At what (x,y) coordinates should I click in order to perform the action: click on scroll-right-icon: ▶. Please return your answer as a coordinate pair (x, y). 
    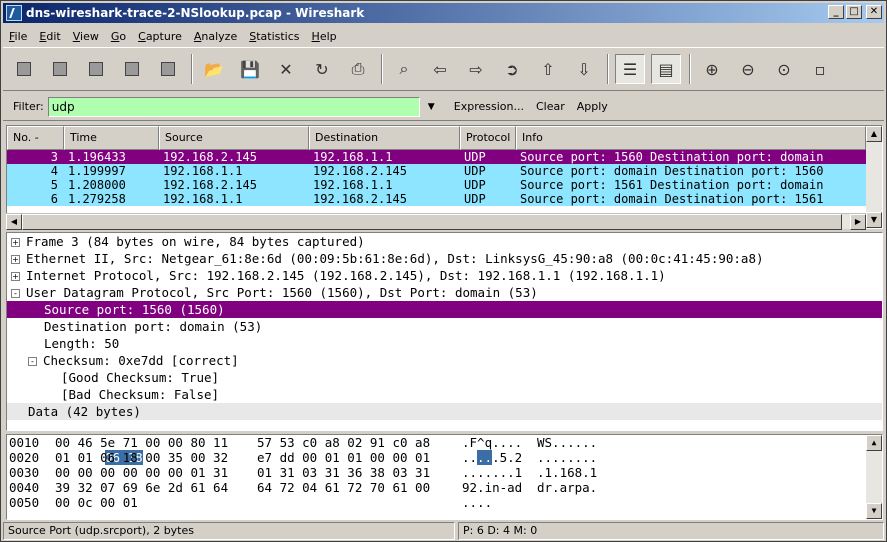
    Looking at the image, I should click on (858, 222).